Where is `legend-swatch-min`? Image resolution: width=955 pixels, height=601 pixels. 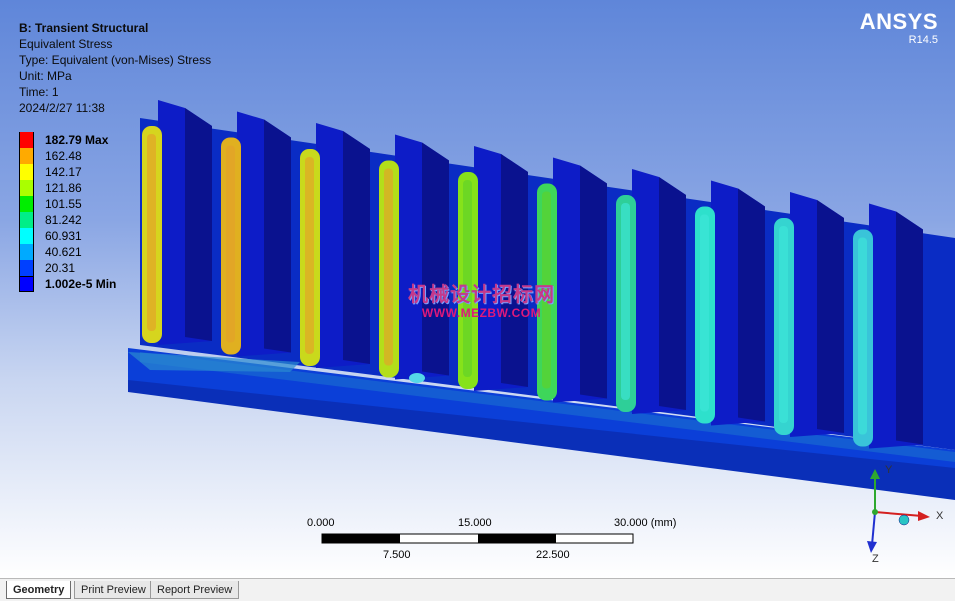
legend-swatch-min is located at coordinates (26, 284).